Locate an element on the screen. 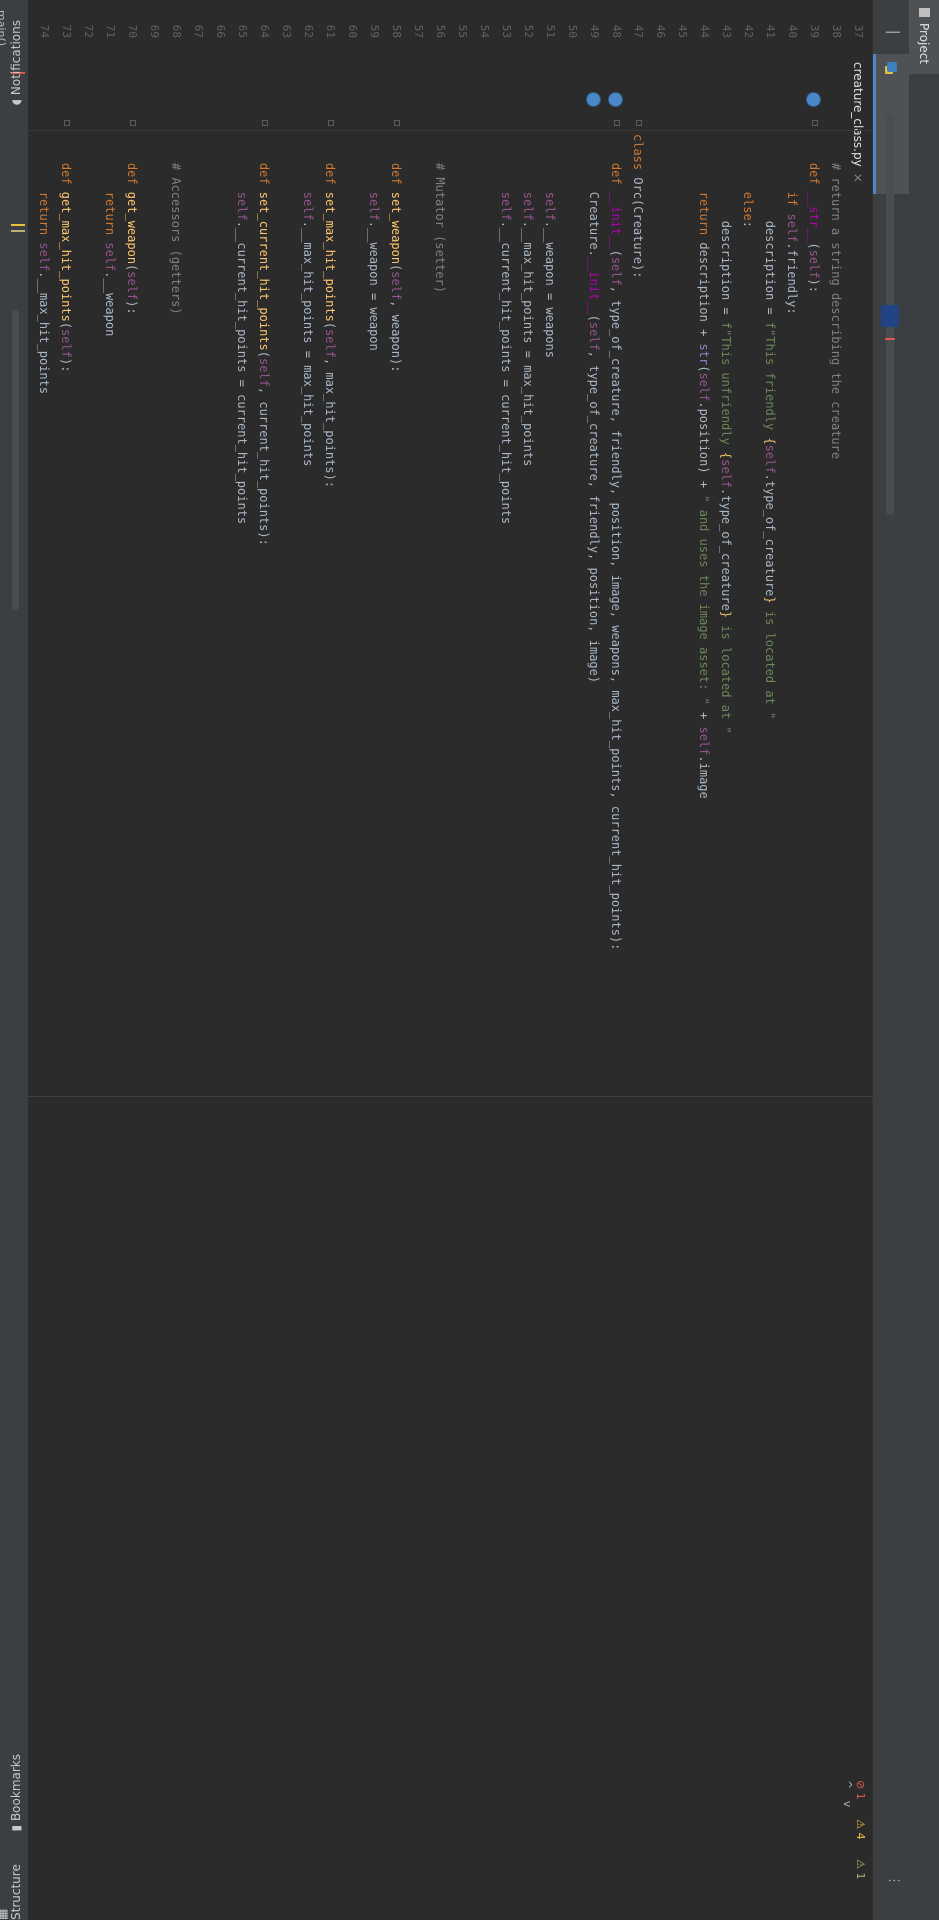 This screenshot has height=1920, width=939. line-number: 46 is located at coordinates (660, 31).